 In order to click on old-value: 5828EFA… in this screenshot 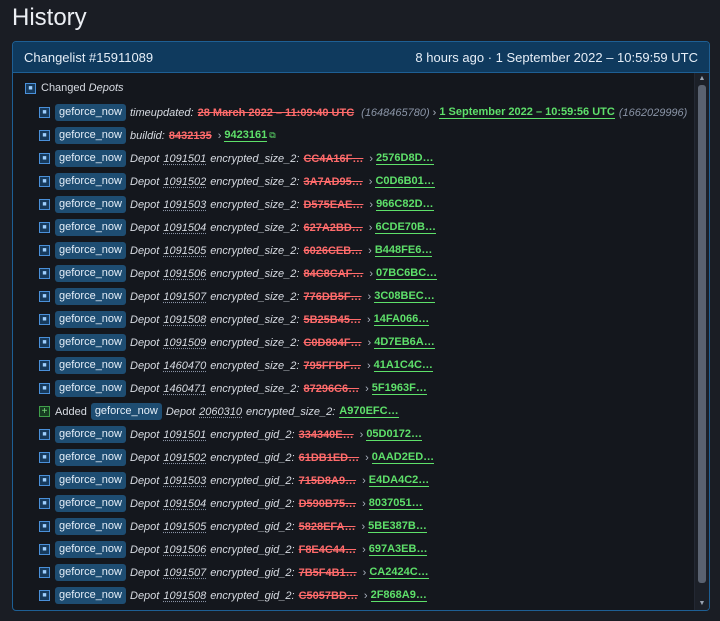, I will do `click(327, 526)`.